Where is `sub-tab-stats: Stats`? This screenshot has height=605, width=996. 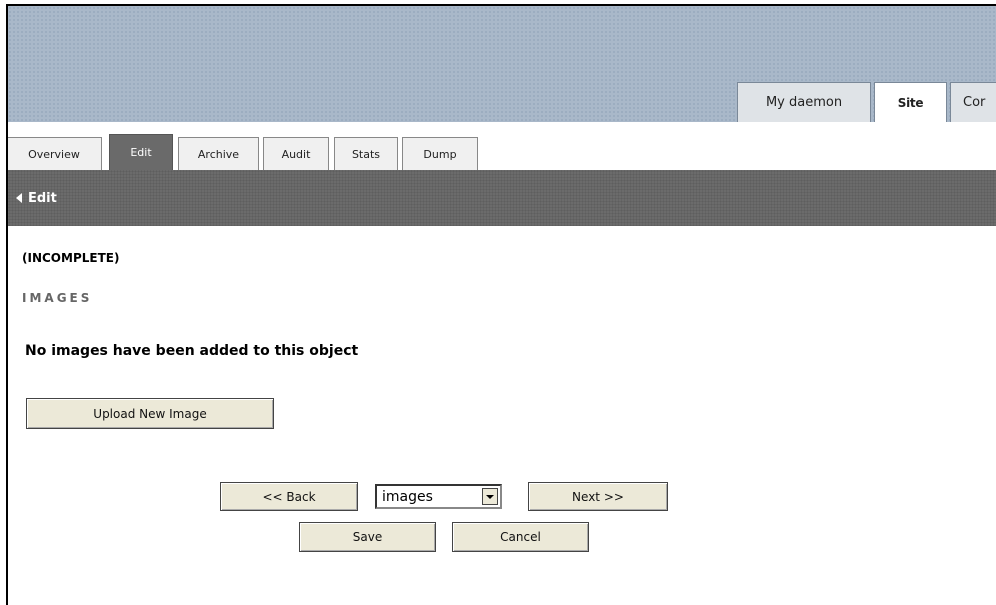
sub-tab-stats: Stats is located at coordinates (366, 153).